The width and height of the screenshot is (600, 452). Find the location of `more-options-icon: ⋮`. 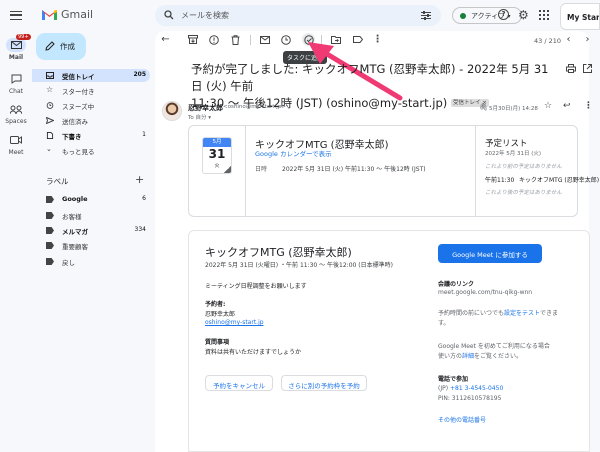

more-options-icon: ⋮ is located at coordinates (588, 106).